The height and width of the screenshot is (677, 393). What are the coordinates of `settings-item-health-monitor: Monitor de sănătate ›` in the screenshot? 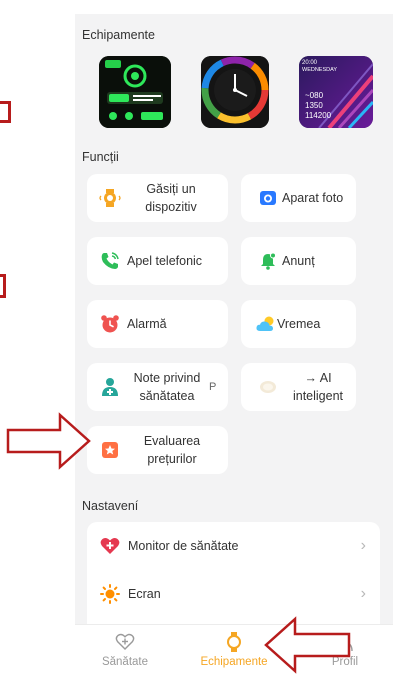 It's located at (233, 546).